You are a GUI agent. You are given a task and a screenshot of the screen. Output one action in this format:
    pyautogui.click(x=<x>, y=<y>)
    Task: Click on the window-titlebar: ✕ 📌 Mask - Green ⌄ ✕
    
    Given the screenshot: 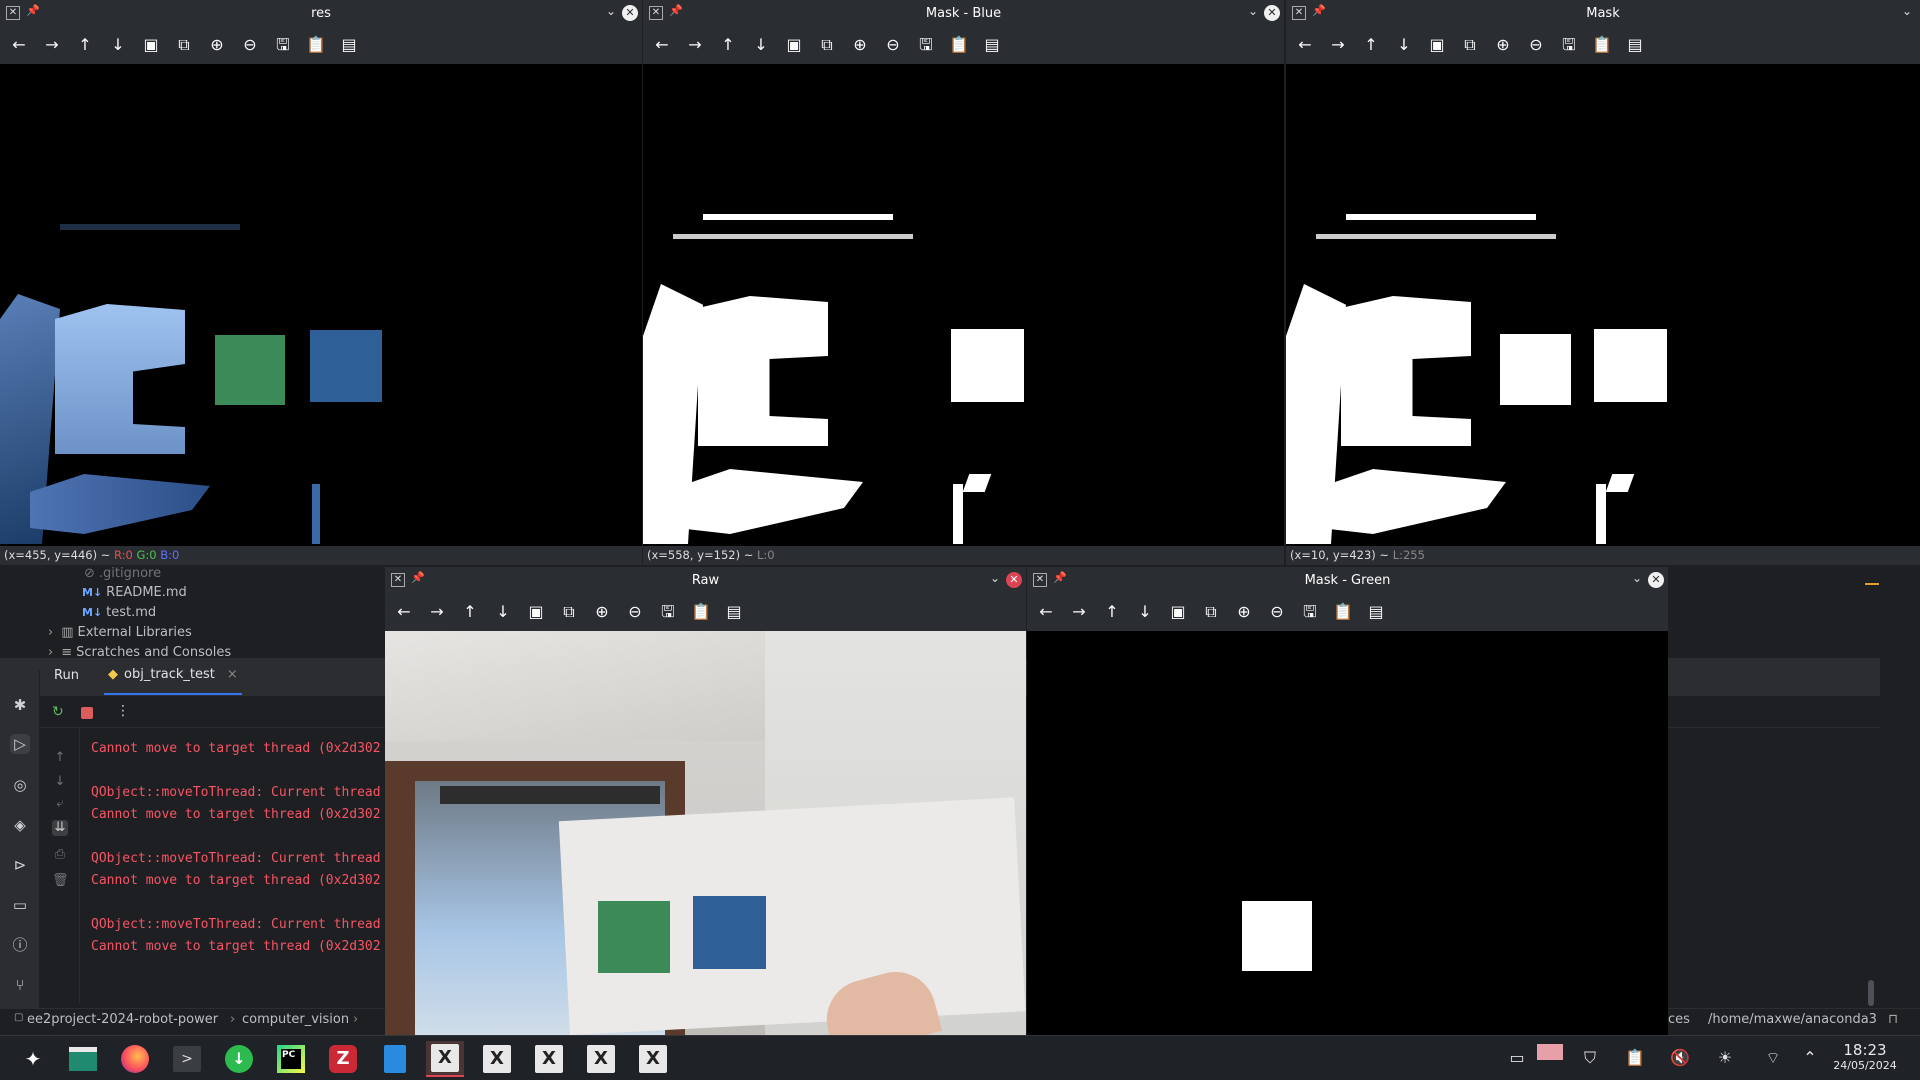 What is the action you would take?
    pyautogui.click(x=1347, y=580)
    